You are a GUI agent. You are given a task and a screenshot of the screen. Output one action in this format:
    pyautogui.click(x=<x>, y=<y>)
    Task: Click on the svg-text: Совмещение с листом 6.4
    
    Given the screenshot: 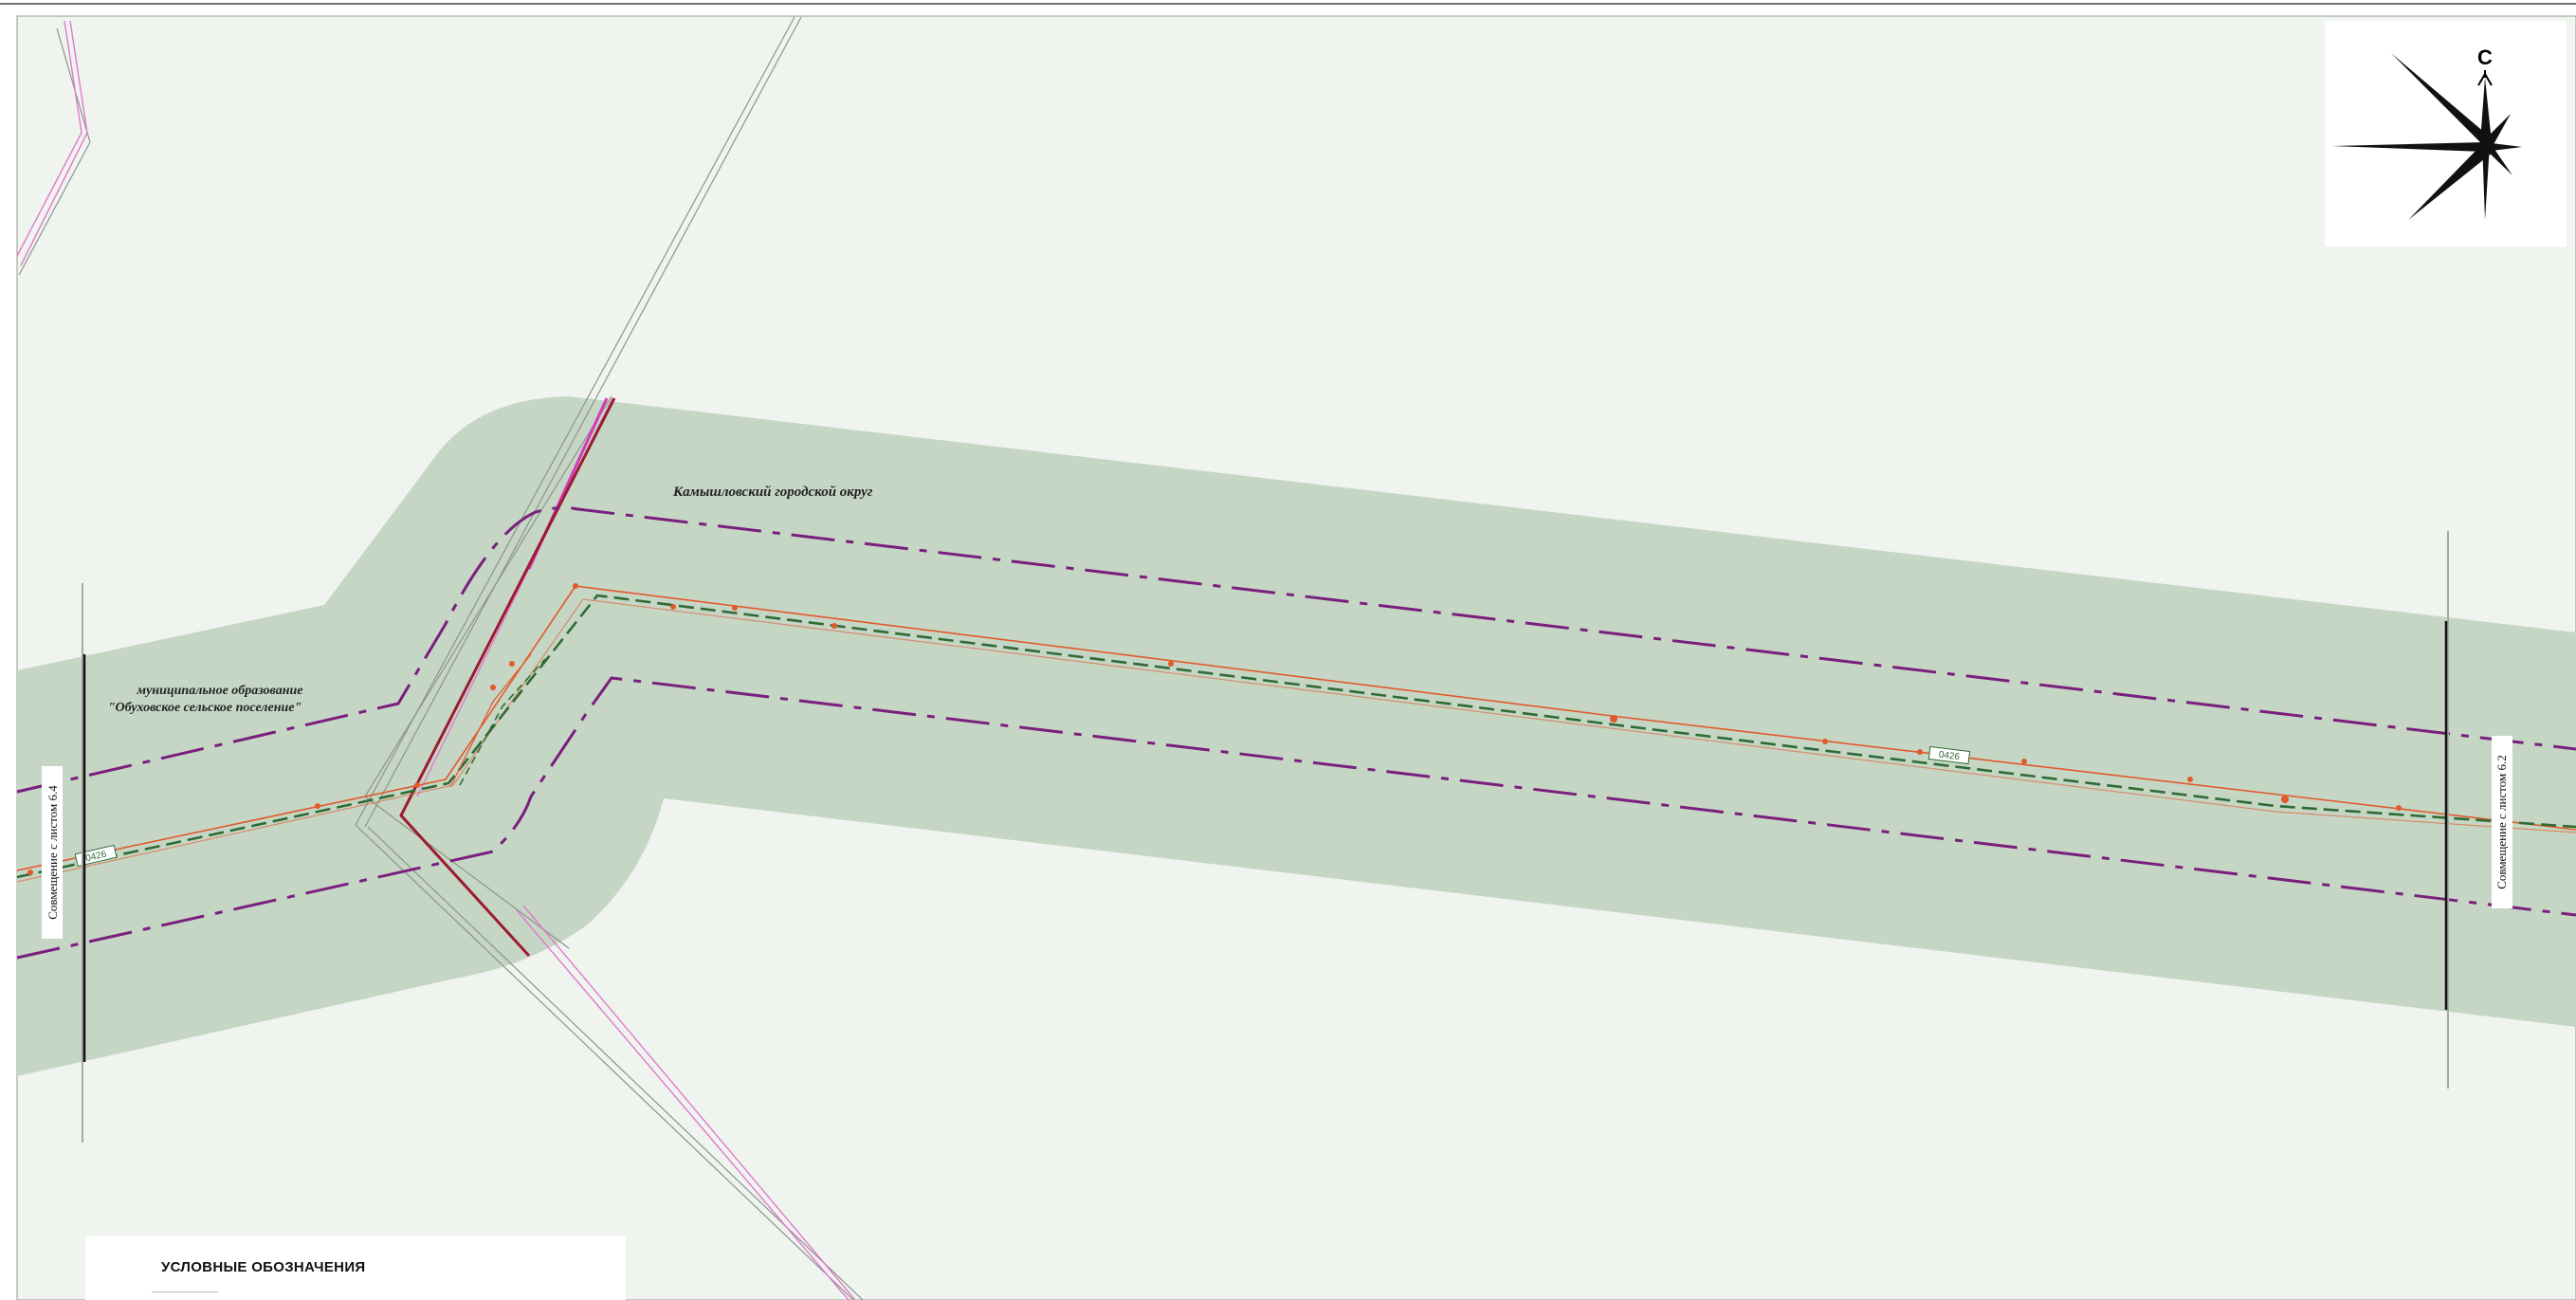 What is the action you would take?
    pyautogui.click(x=53, y=852)
    